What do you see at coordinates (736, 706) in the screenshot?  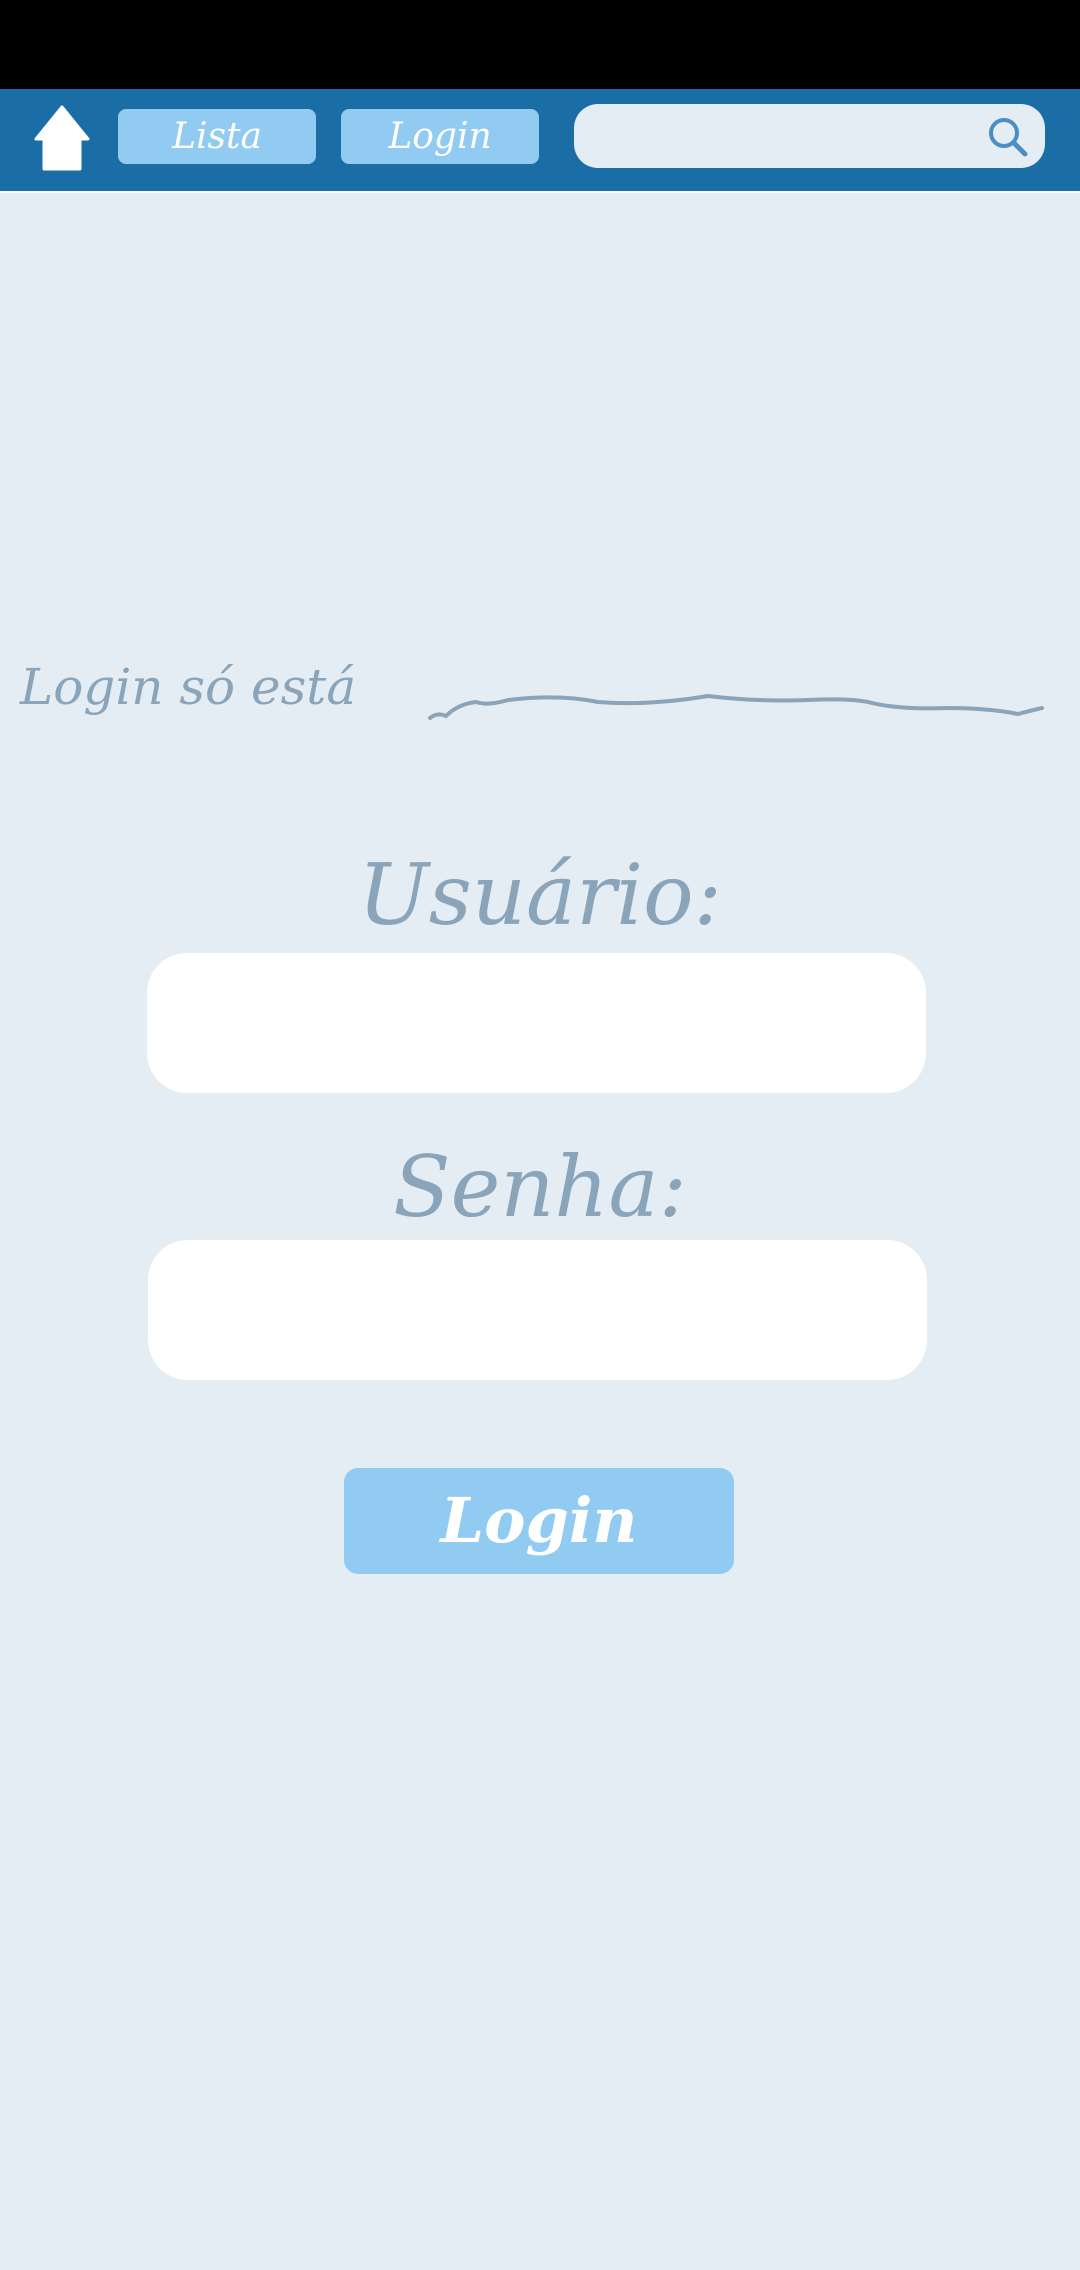 I see `scribble-line` at bounding box center [736, 706].